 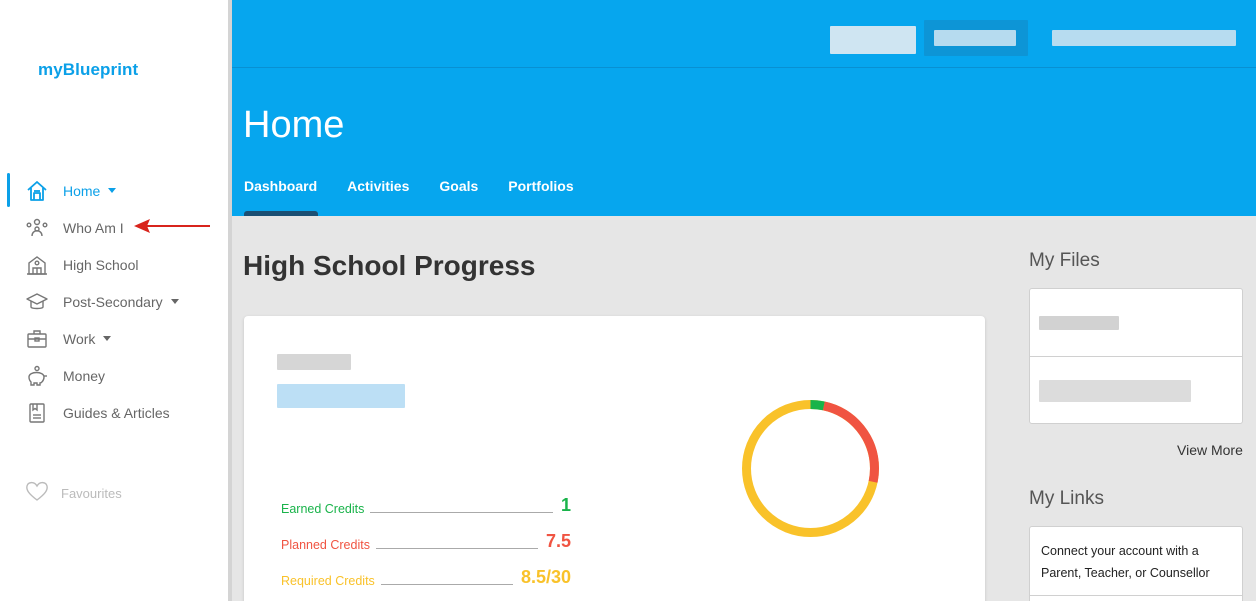 I want to click on tab-dashboard: Dashboard, so click(x=281, y=197).